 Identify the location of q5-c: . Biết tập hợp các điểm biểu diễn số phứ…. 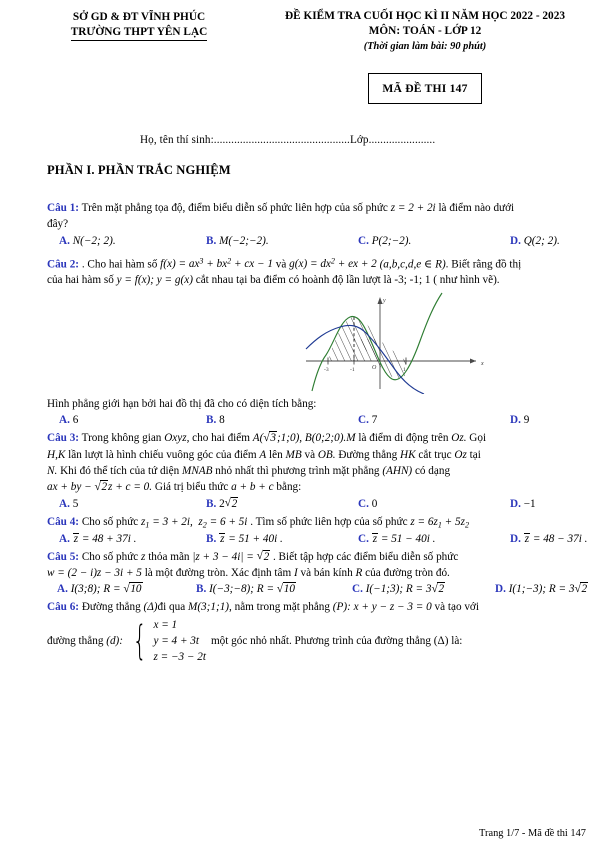
(365, 556).